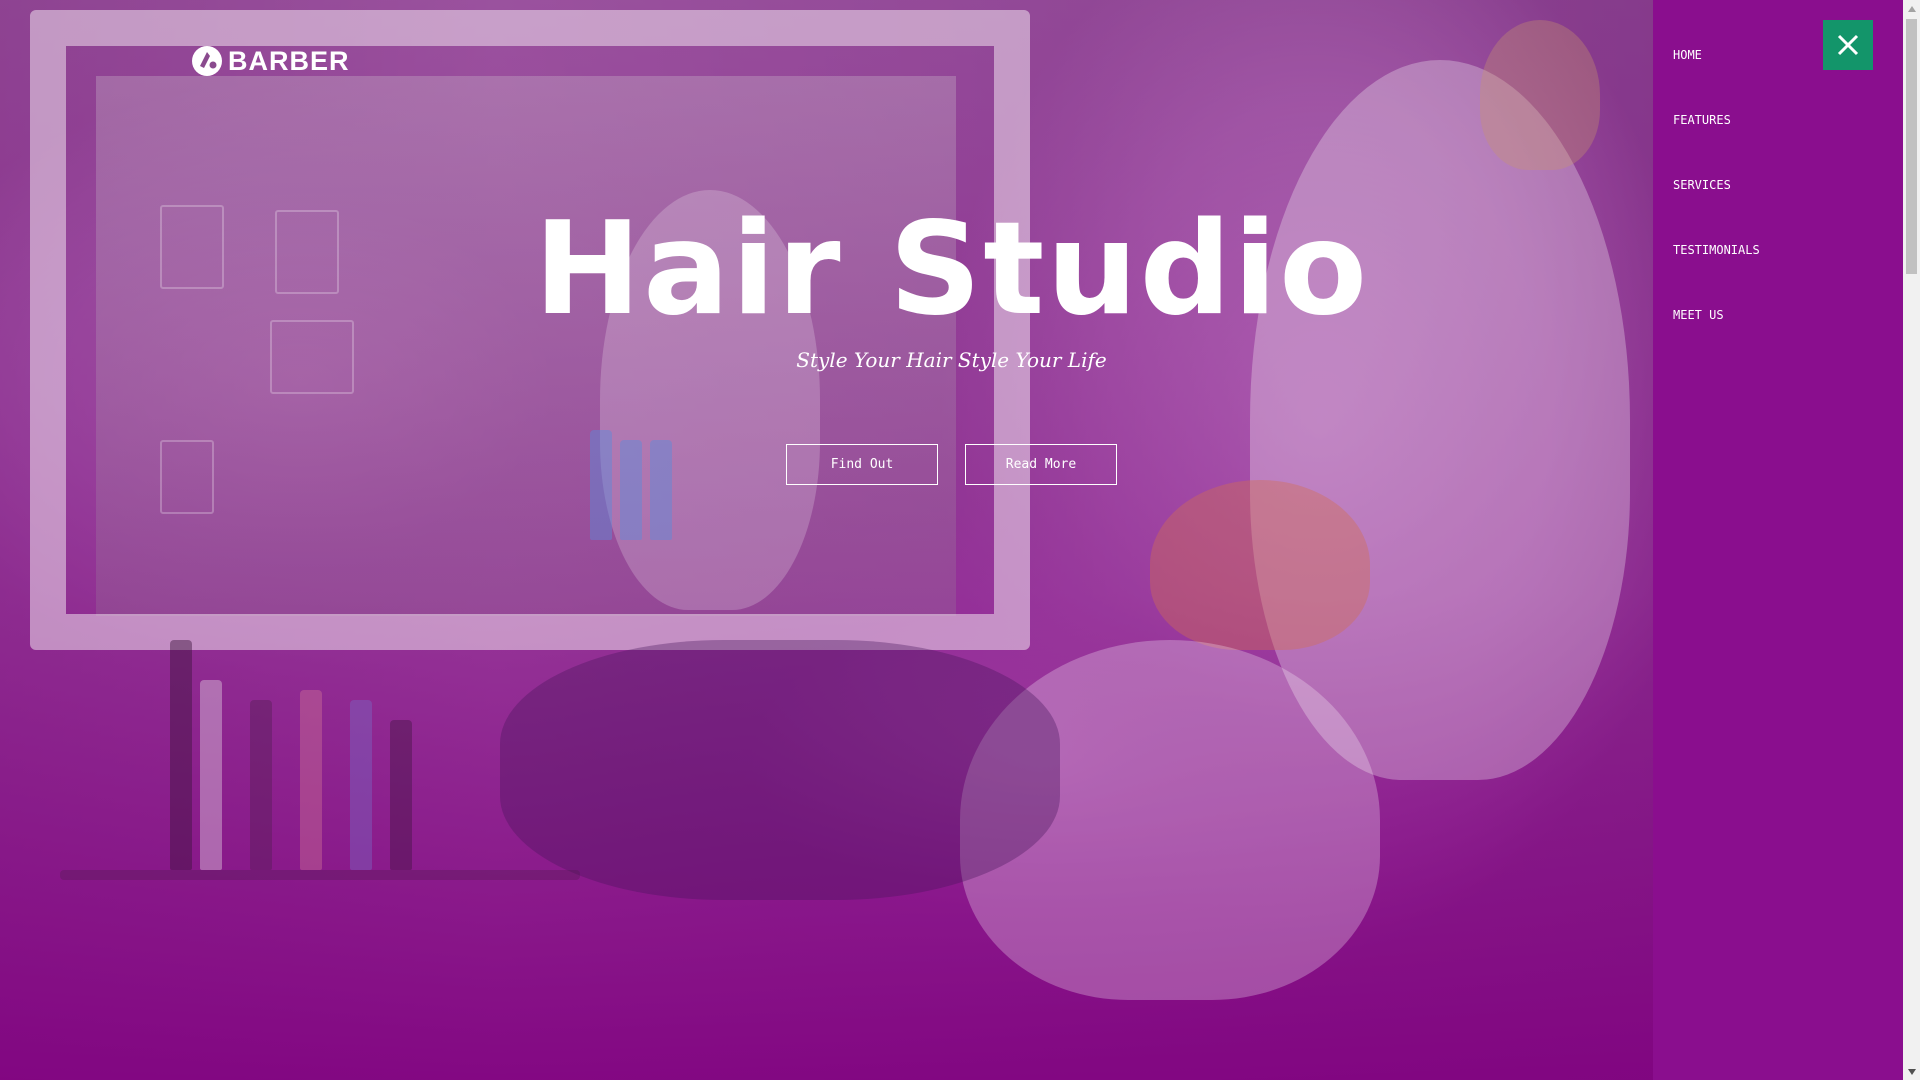 The image size is (1920, 1080). I want to click on page-scrollbar, so click(1911, 540).